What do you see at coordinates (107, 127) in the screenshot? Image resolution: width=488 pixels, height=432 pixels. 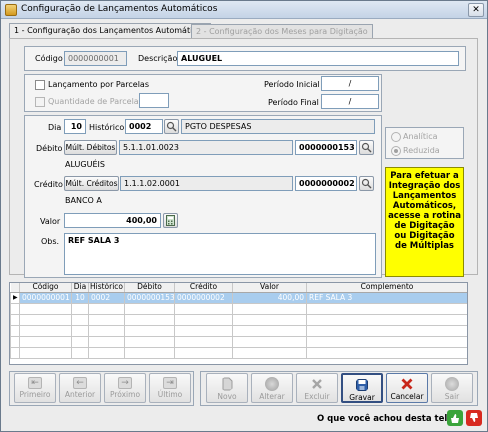 I see `historico-label: Histórico` at bounding box center [107, 127].